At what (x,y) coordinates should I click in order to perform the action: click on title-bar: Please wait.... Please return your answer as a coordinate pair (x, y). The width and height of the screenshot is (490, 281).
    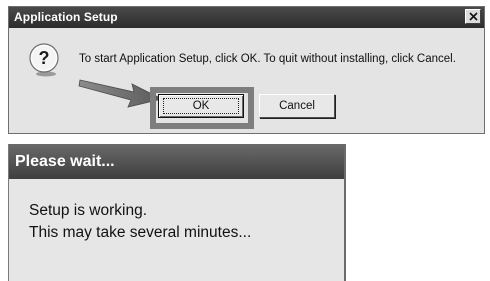
    Looking at the image, I should click on (176, 161).